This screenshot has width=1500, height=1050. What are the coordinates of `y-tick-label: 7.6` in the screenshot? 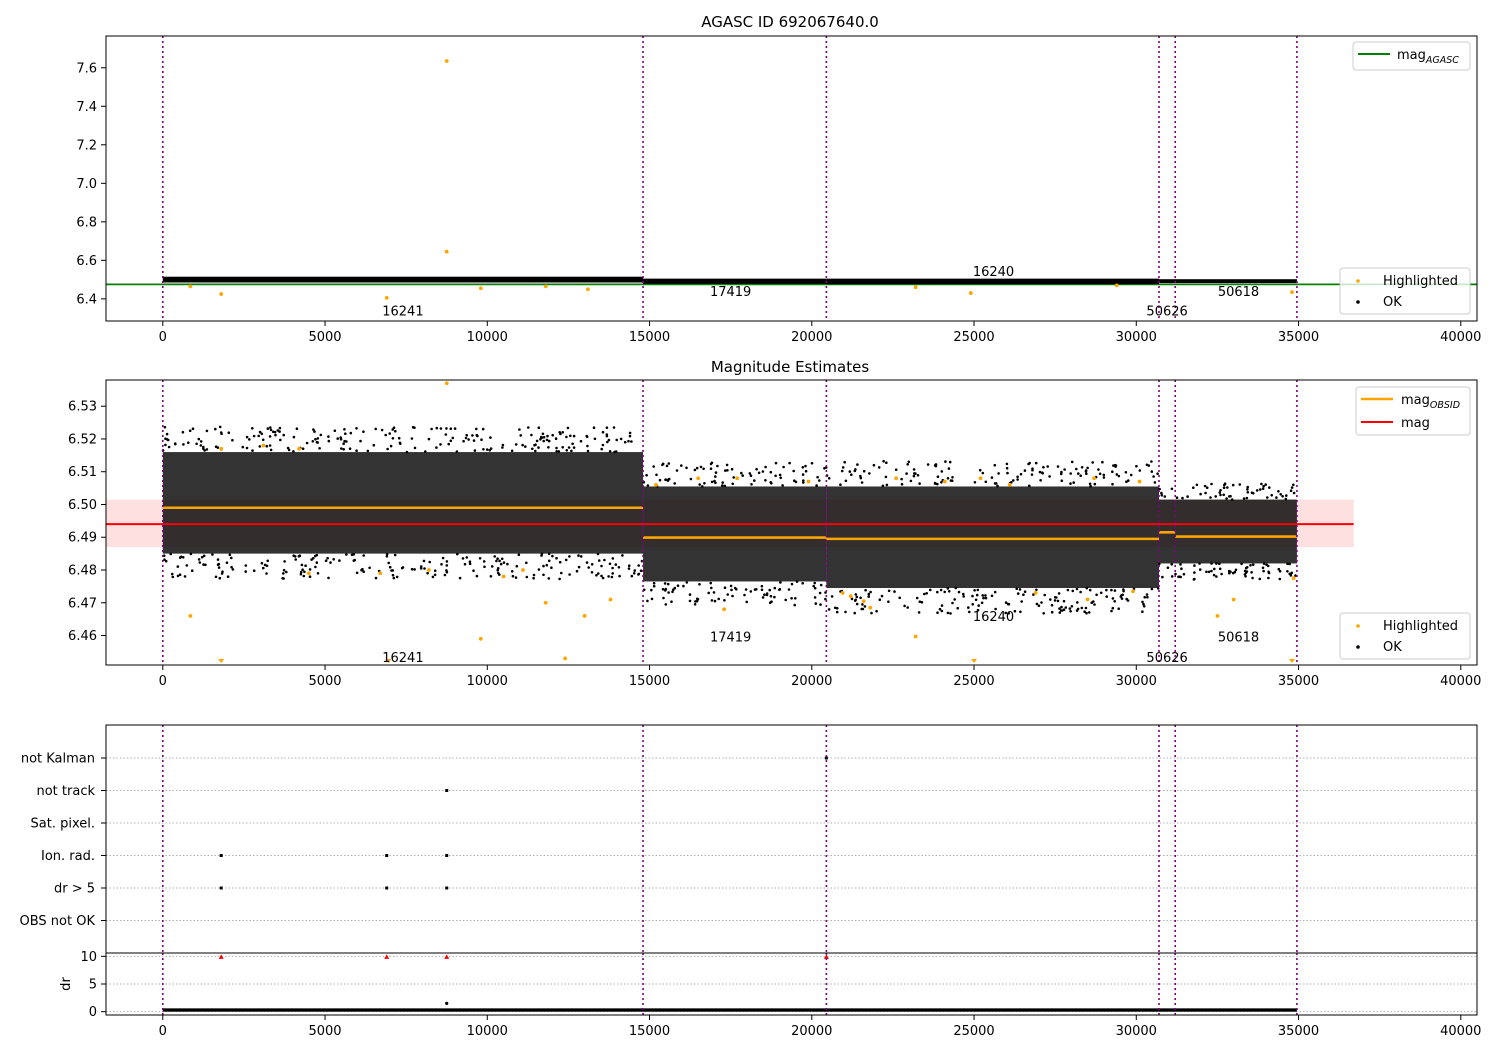 It's located at (86, 68).